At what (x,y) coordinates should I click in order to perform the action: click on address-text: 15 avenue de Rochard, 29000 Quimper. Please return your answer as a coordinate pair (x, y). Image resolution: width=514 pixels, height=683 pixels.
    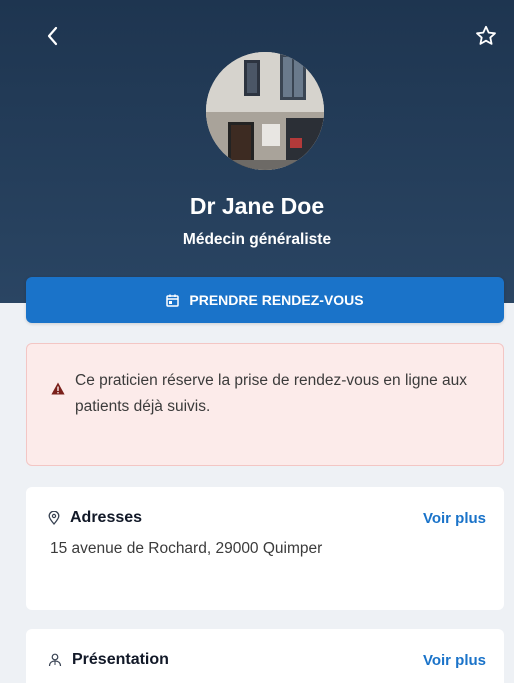
    Looking at the image, I should click on (186, 548).